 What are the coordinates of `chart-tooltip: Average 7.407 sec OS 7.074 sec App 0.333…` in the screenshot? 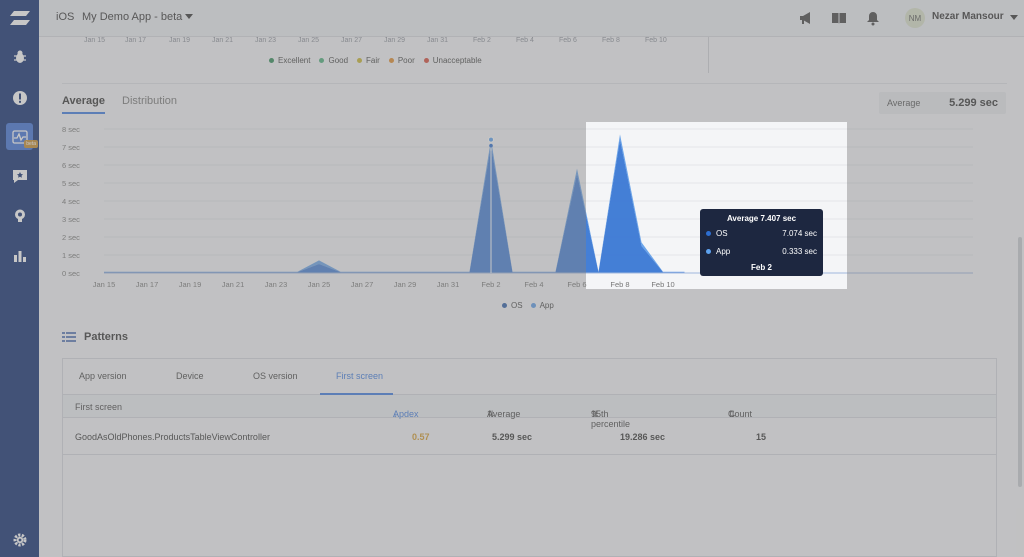 It's located at (761, 242).